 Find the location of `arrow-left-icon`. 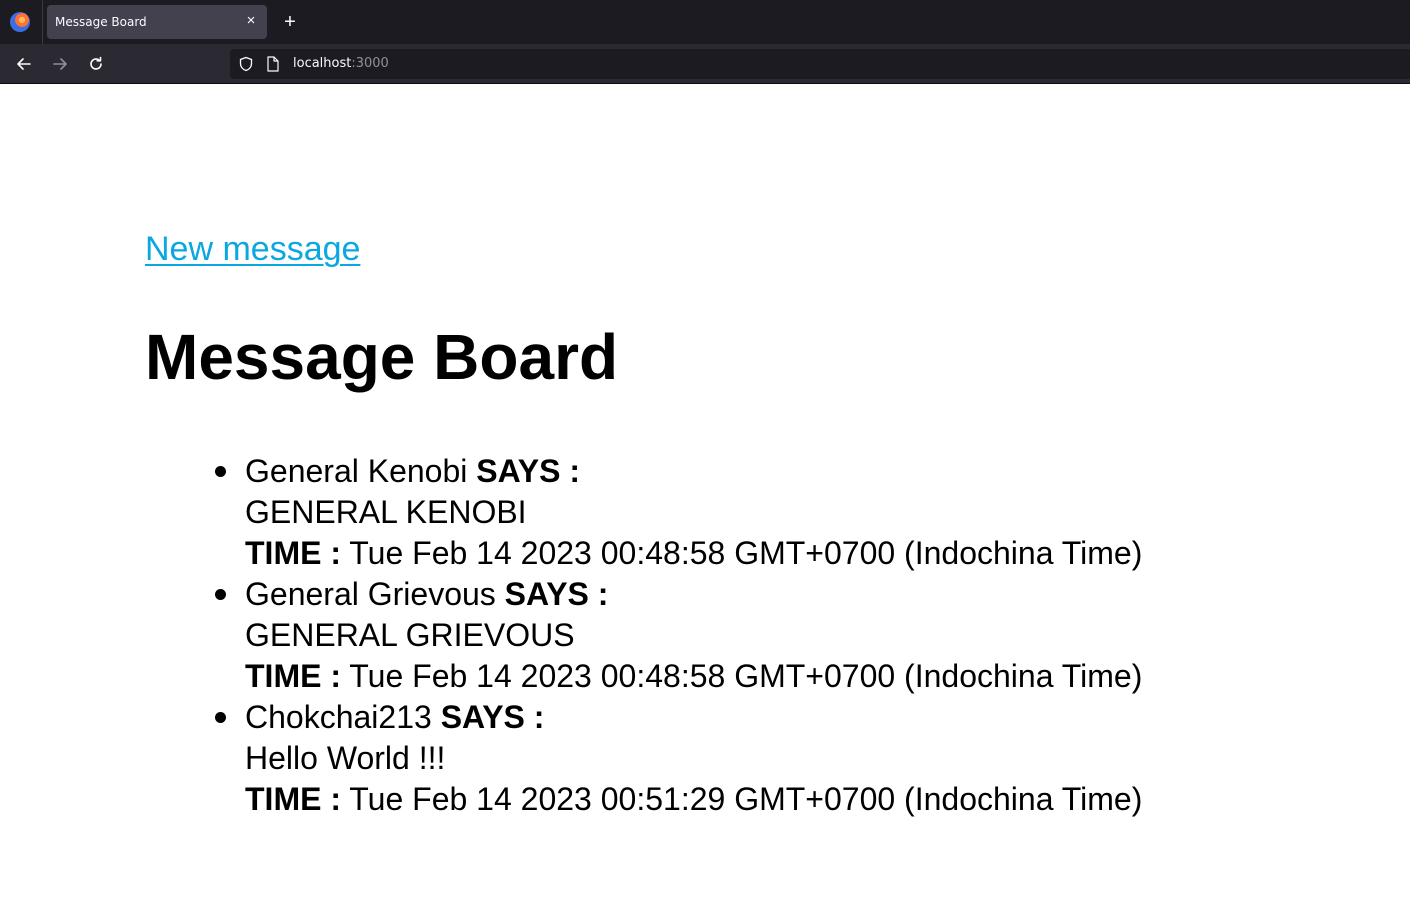

arrow-left-icon is located at coordinates (24, 64).